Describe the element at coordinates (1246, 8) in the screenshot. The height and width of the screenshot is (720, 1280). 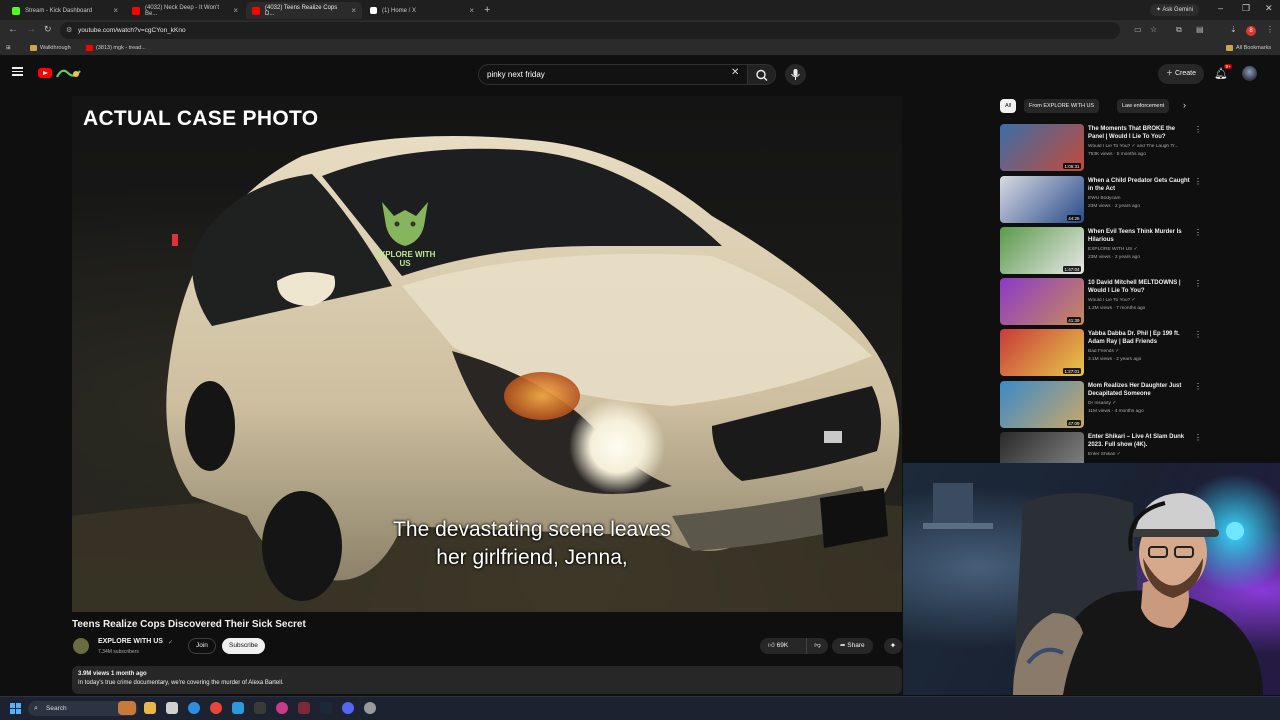
I see `restore-icon: ❐` at that location.